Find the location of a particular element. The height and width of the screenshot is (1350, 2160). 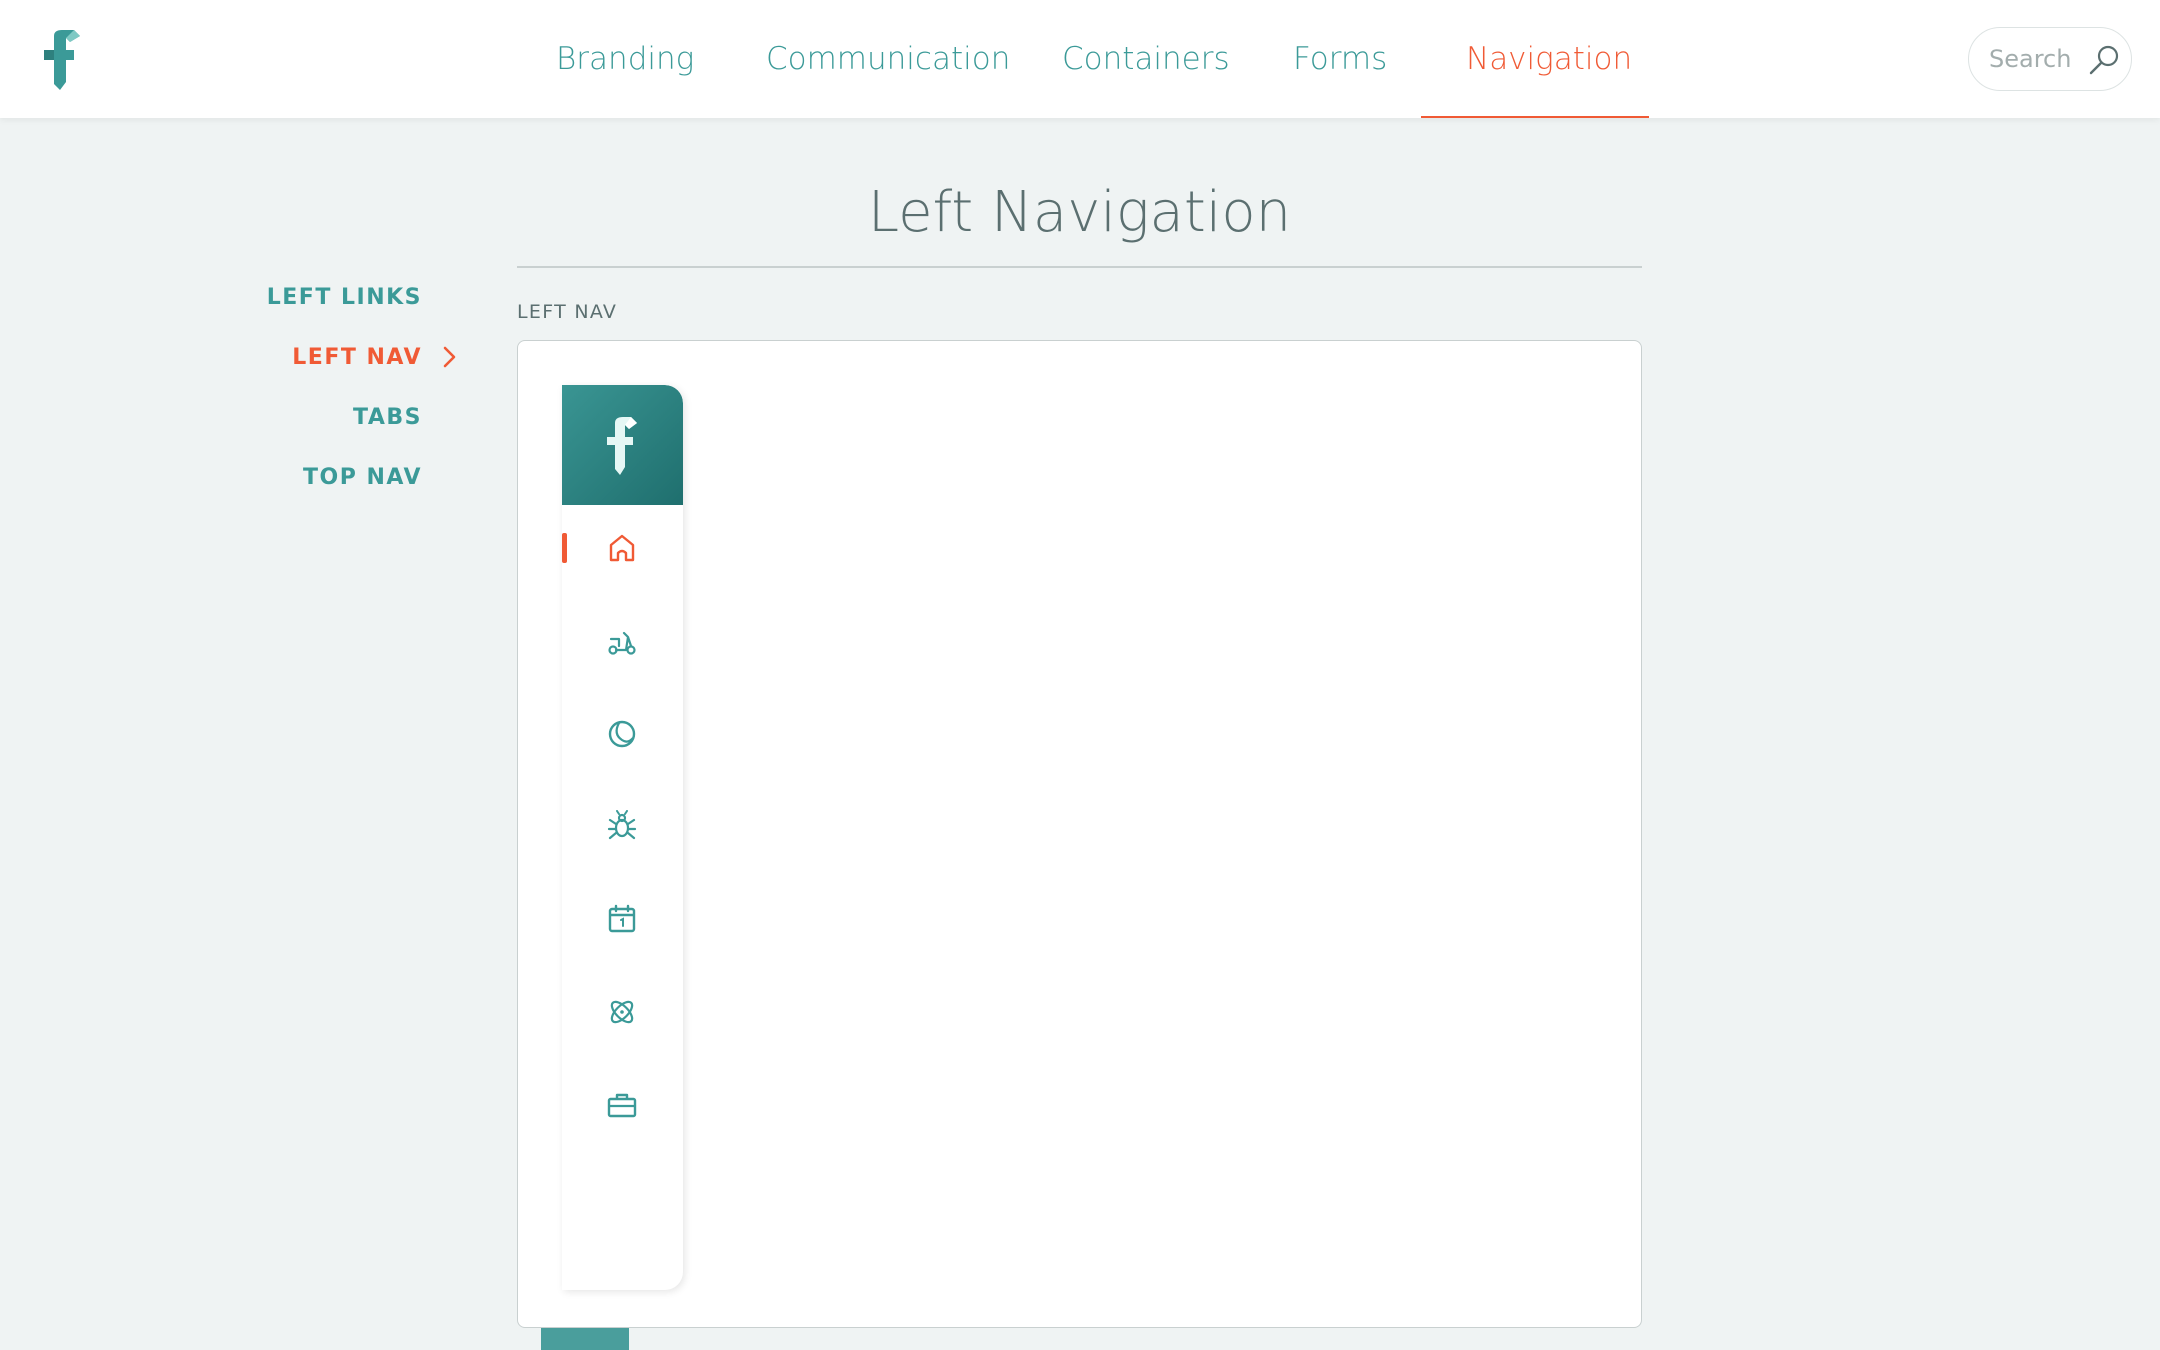

search-box is located at coordinates (2050, 59).